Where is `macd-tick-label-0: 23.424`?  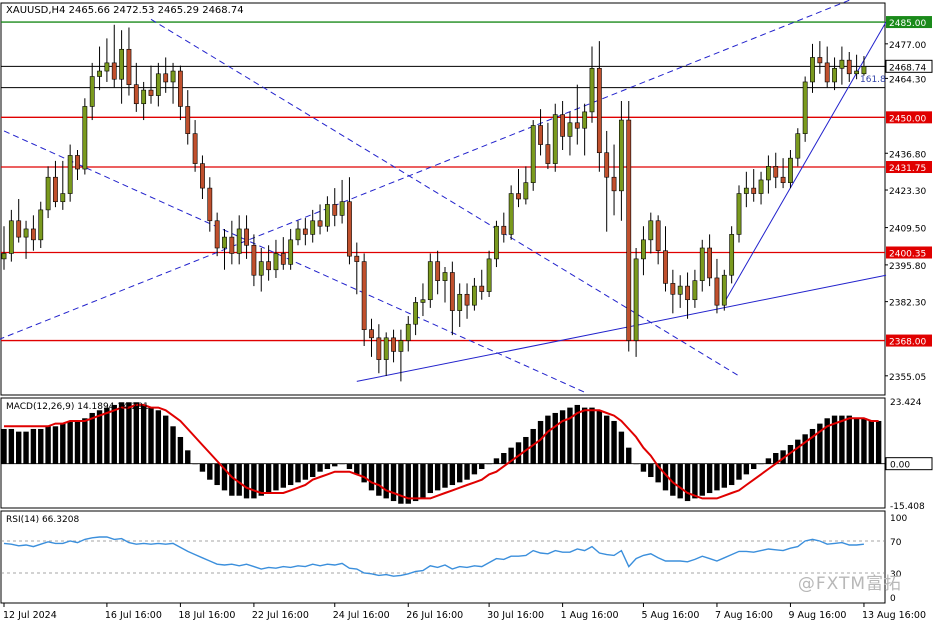 macd-tick-label-0: 23.424 is located at coordinates (906, 403).